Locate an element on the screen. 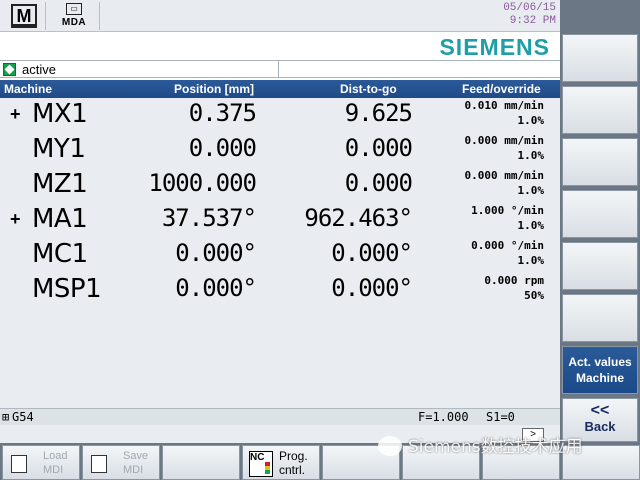 This screenshot has width=640, height=480. axis-position: 1000.000 is located at coordinates (202, 183).